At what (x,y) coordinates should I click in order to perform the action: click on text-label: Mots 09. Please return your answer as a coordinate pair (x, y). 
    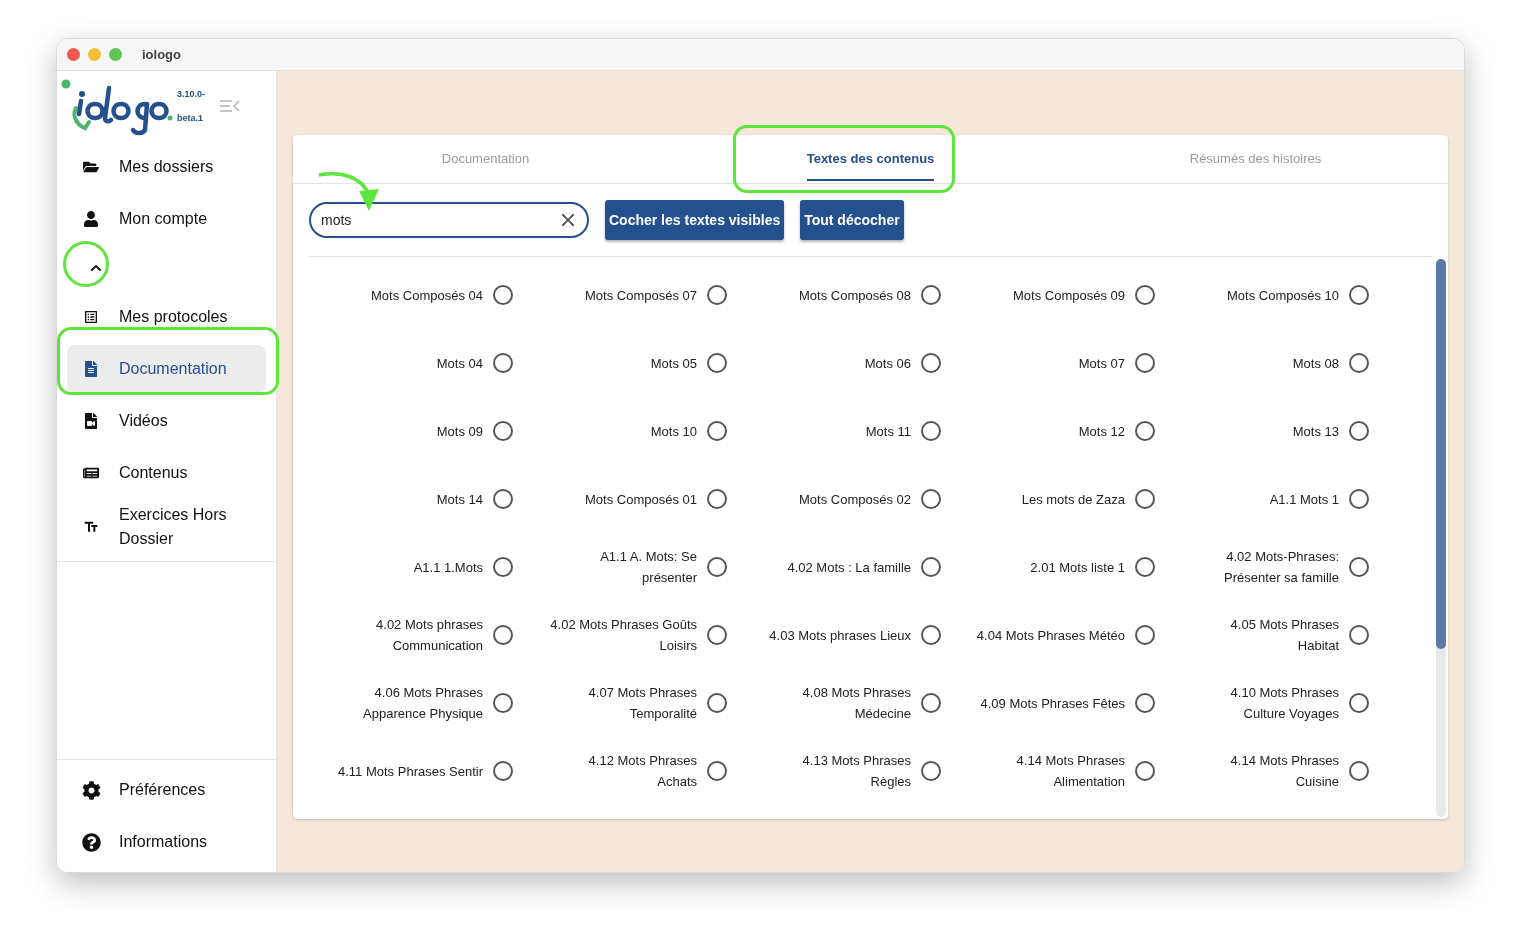
    Looking at the image, I should click on (459, 431).